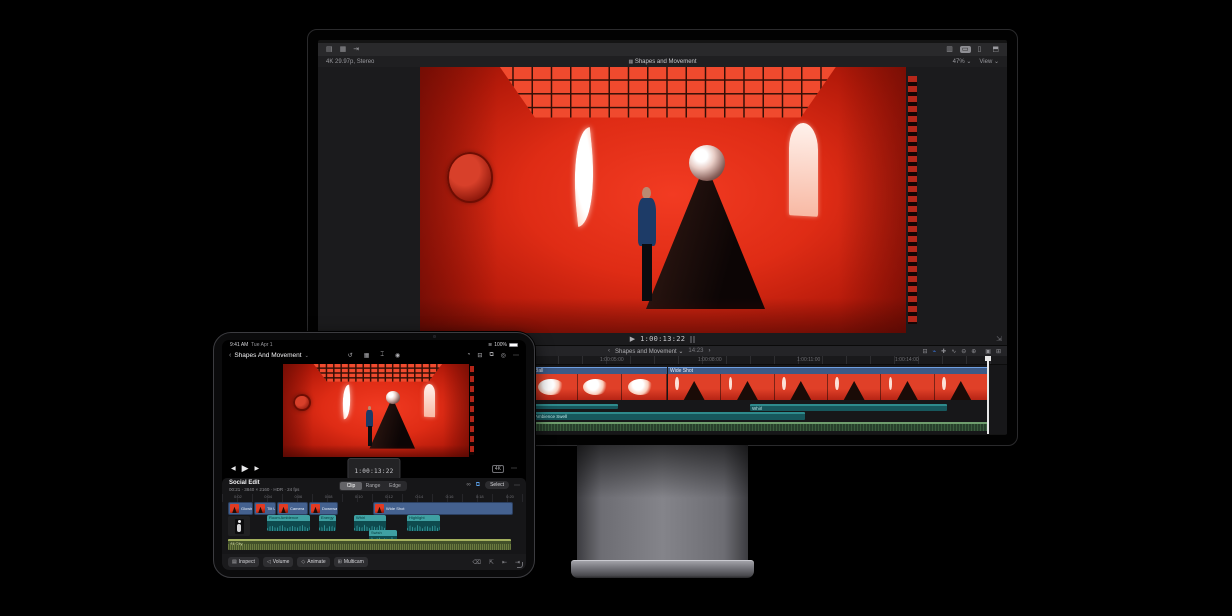 Image resolution: width=1232 pixels, height=616 pixels. Describe the element at coordinates (443, 508) in the screenshot. I see `clip-wide-shot: Wide Shot` at that location.